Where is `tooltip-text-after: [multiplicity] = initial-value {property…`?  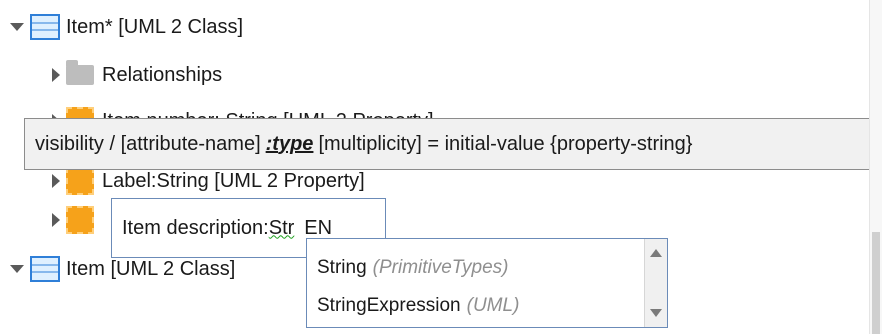
tooltip-text-after: [multiplicity] = initial-value {property… is located at coordinates (505, 143).